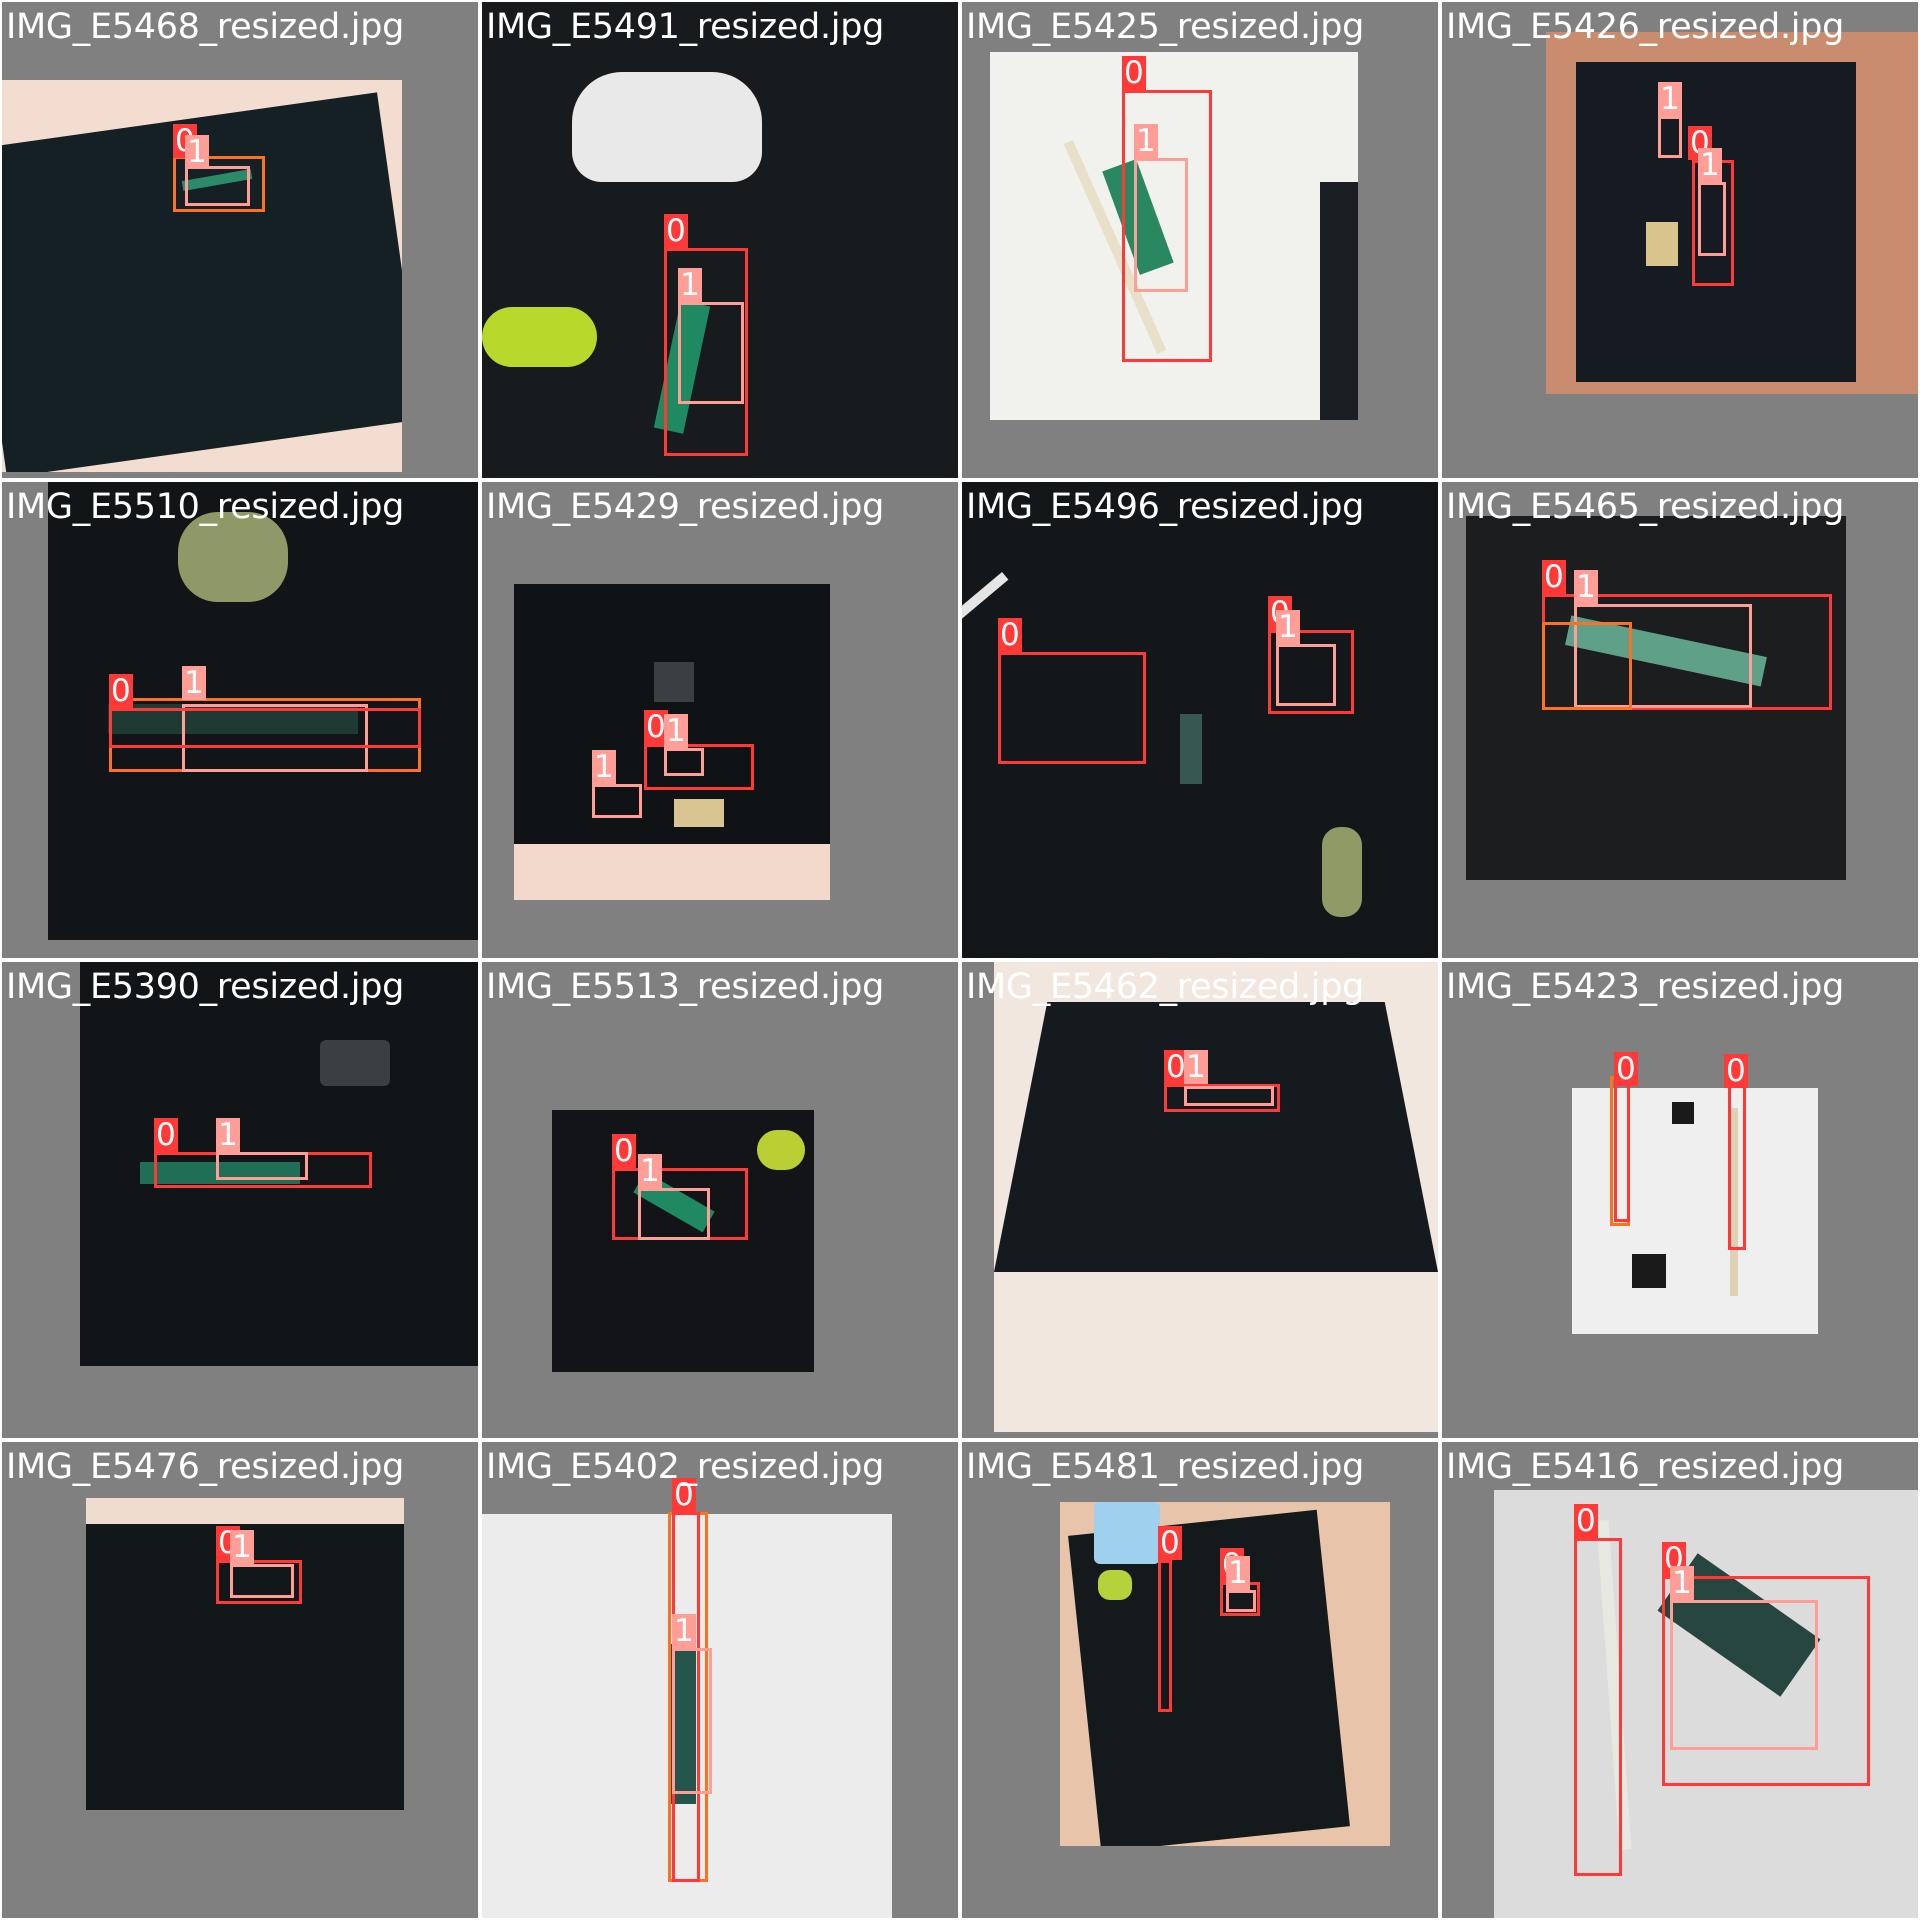  What do you see at coordinates (1127, 1533) in the screenshot?
I see `tissue-pack` at bounding box center [1127, 1533].